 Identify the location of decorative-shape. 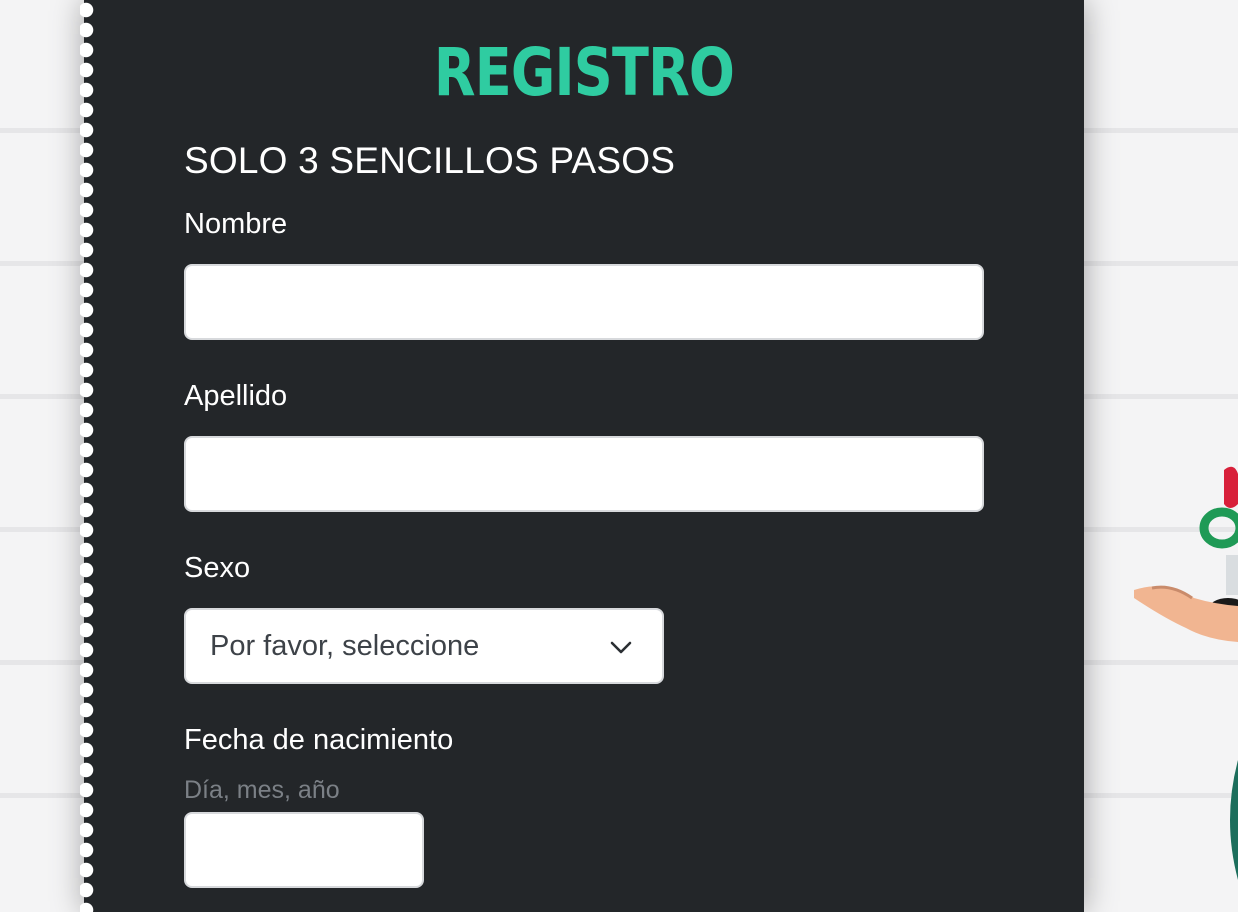
(1234, 820).